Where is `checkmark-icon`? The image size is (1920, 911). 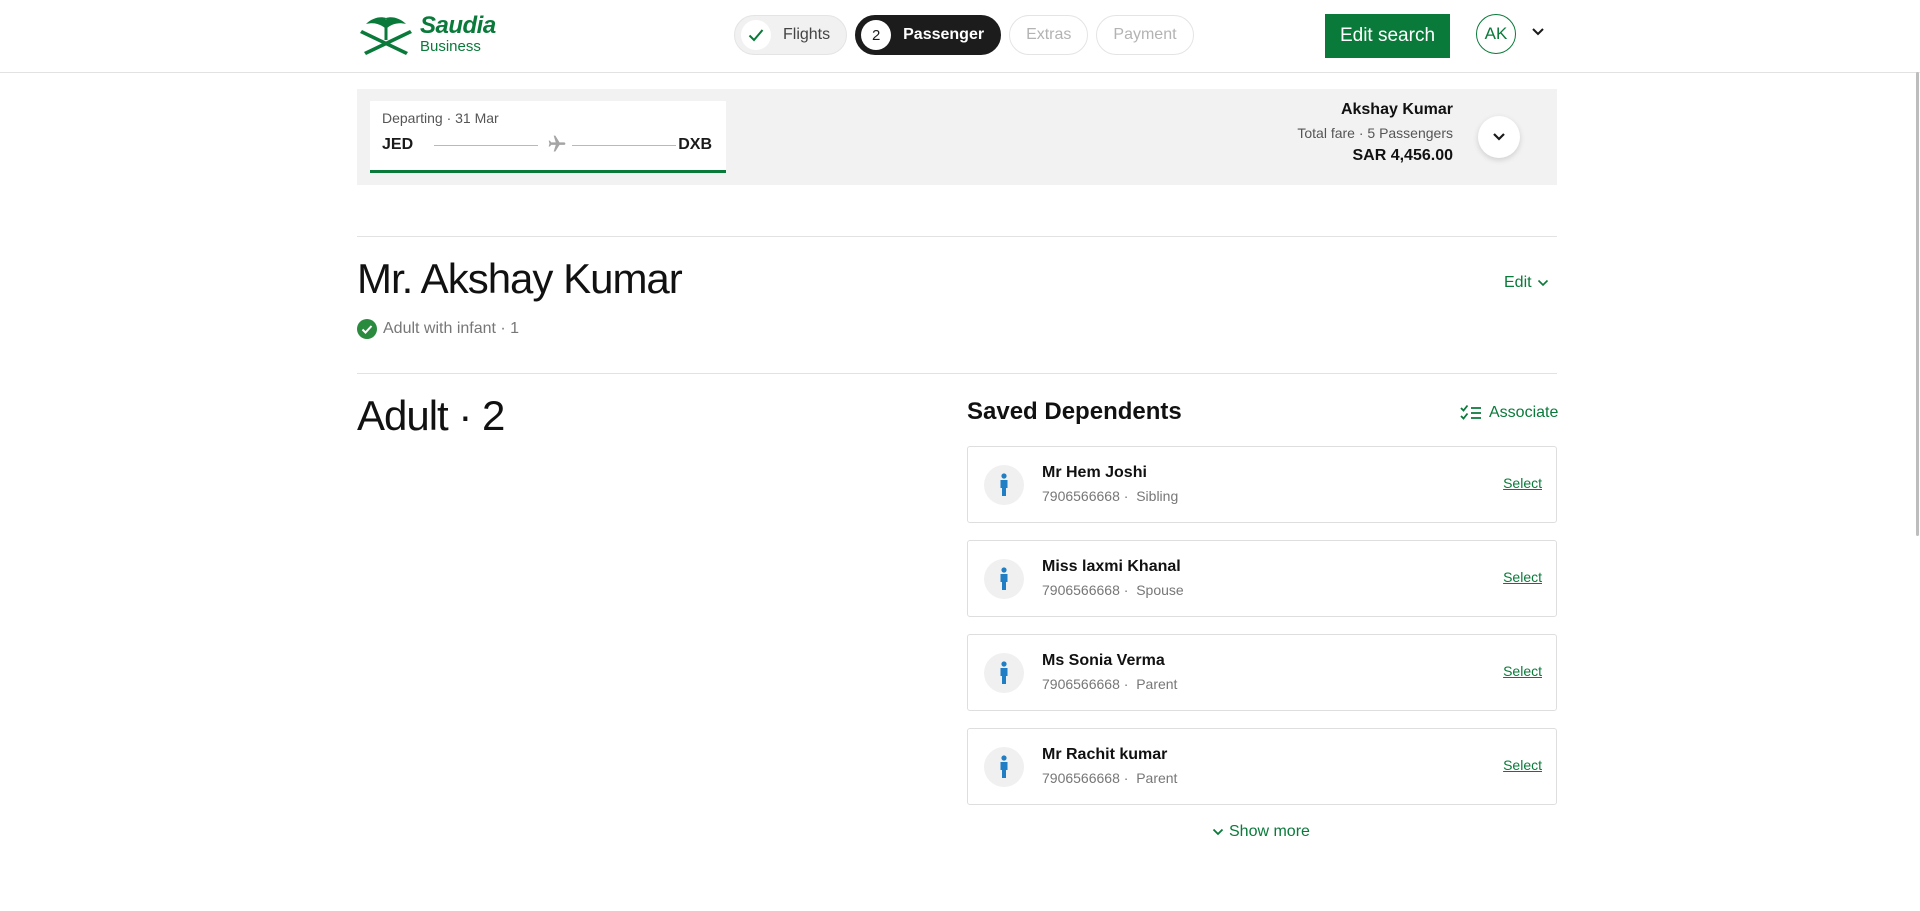 checkmark-icon is located at coordinates (756, 35).